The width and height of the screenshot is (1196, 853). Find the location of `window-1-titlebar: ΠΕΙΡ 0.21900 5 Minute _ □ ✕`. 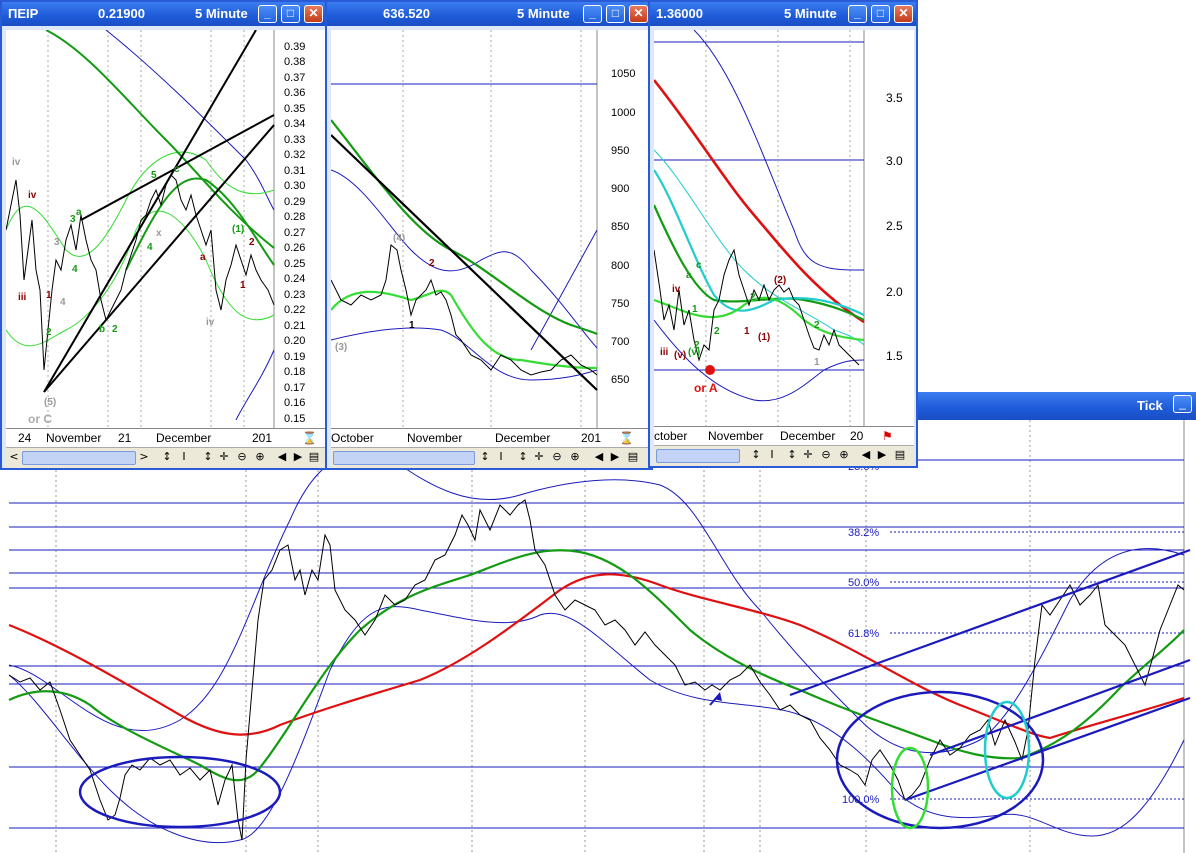

window-1-titlebar: ΠΕΙΡ 0.21900 5 Minute _ □ ✕ is located at coordinates (165, 14).